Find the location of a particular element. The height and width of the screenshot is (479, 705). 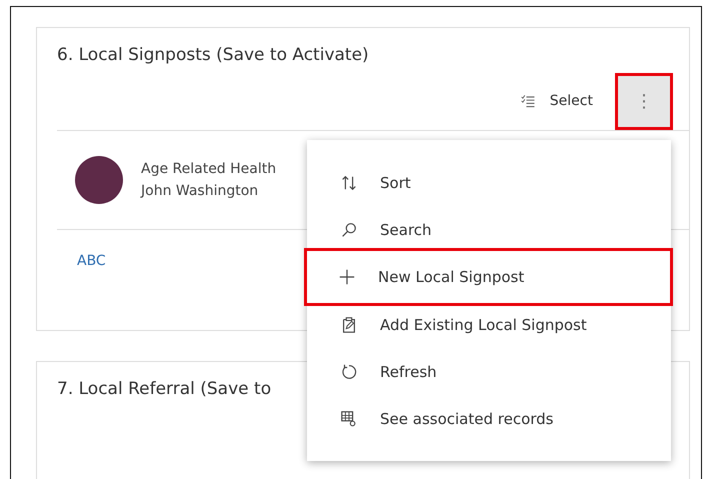

menu-item: Refresh is located at coordinates (489, 371).